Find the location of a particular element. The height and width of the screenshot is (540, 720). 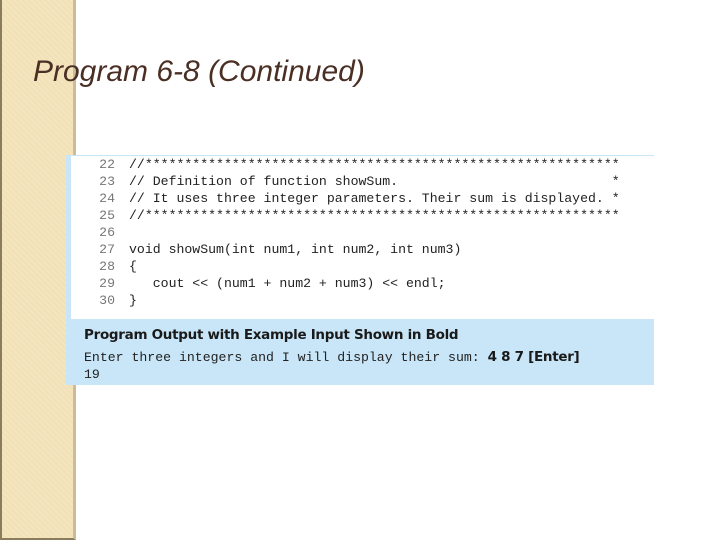

code-line: 30} is located at coordinates (104, 303).